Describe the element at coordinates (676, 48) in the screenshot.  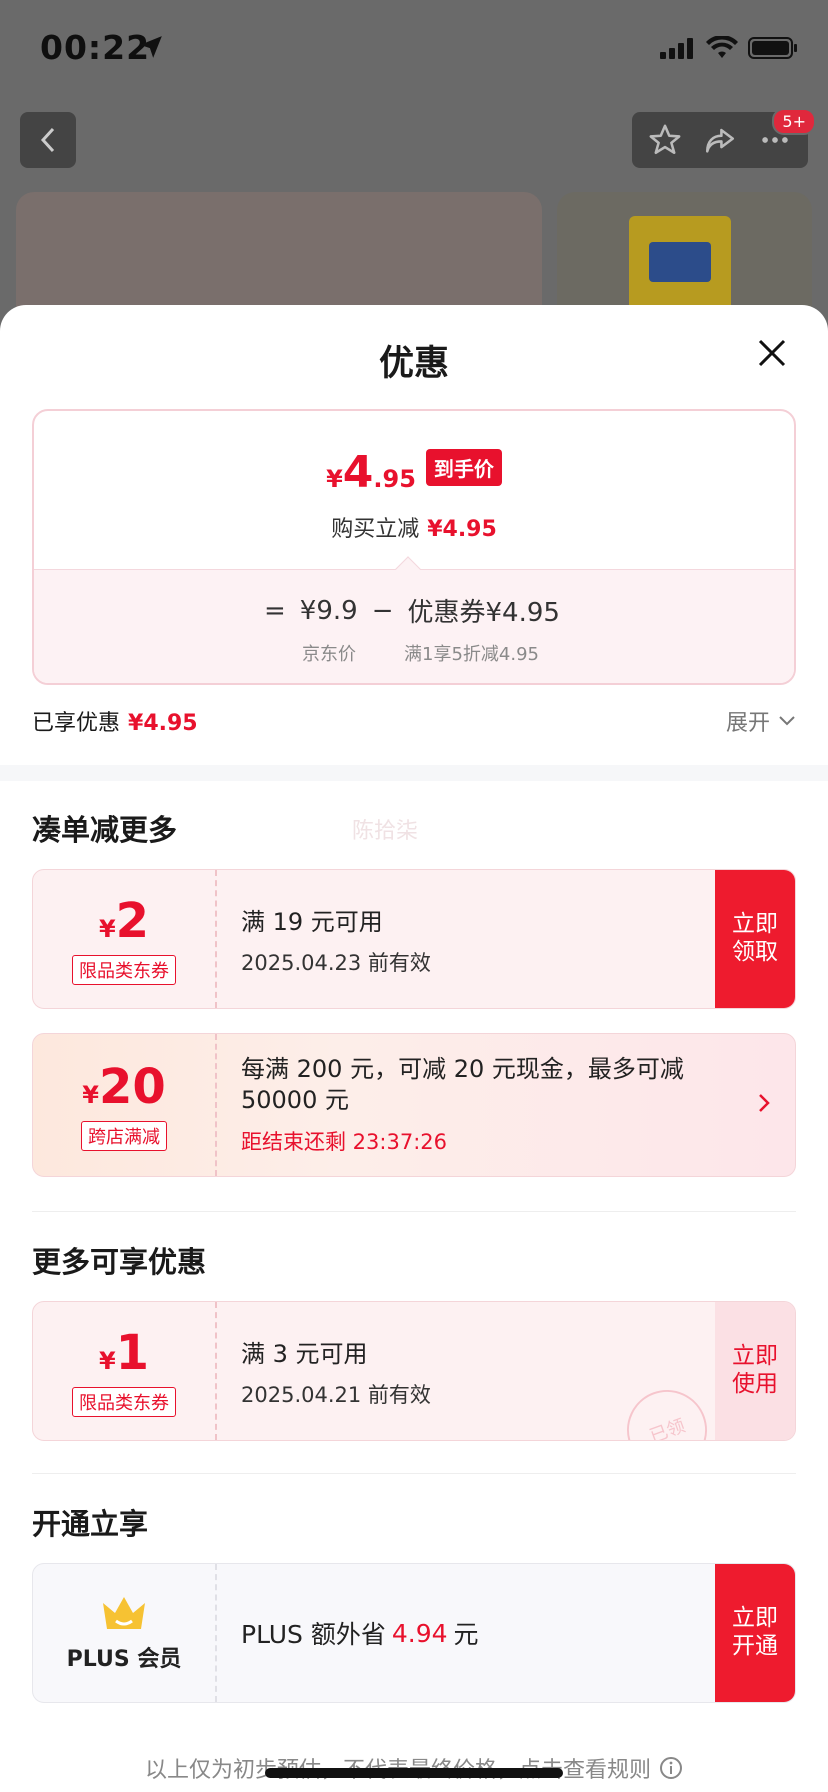
I see `cellular-signal-icon` at that location.